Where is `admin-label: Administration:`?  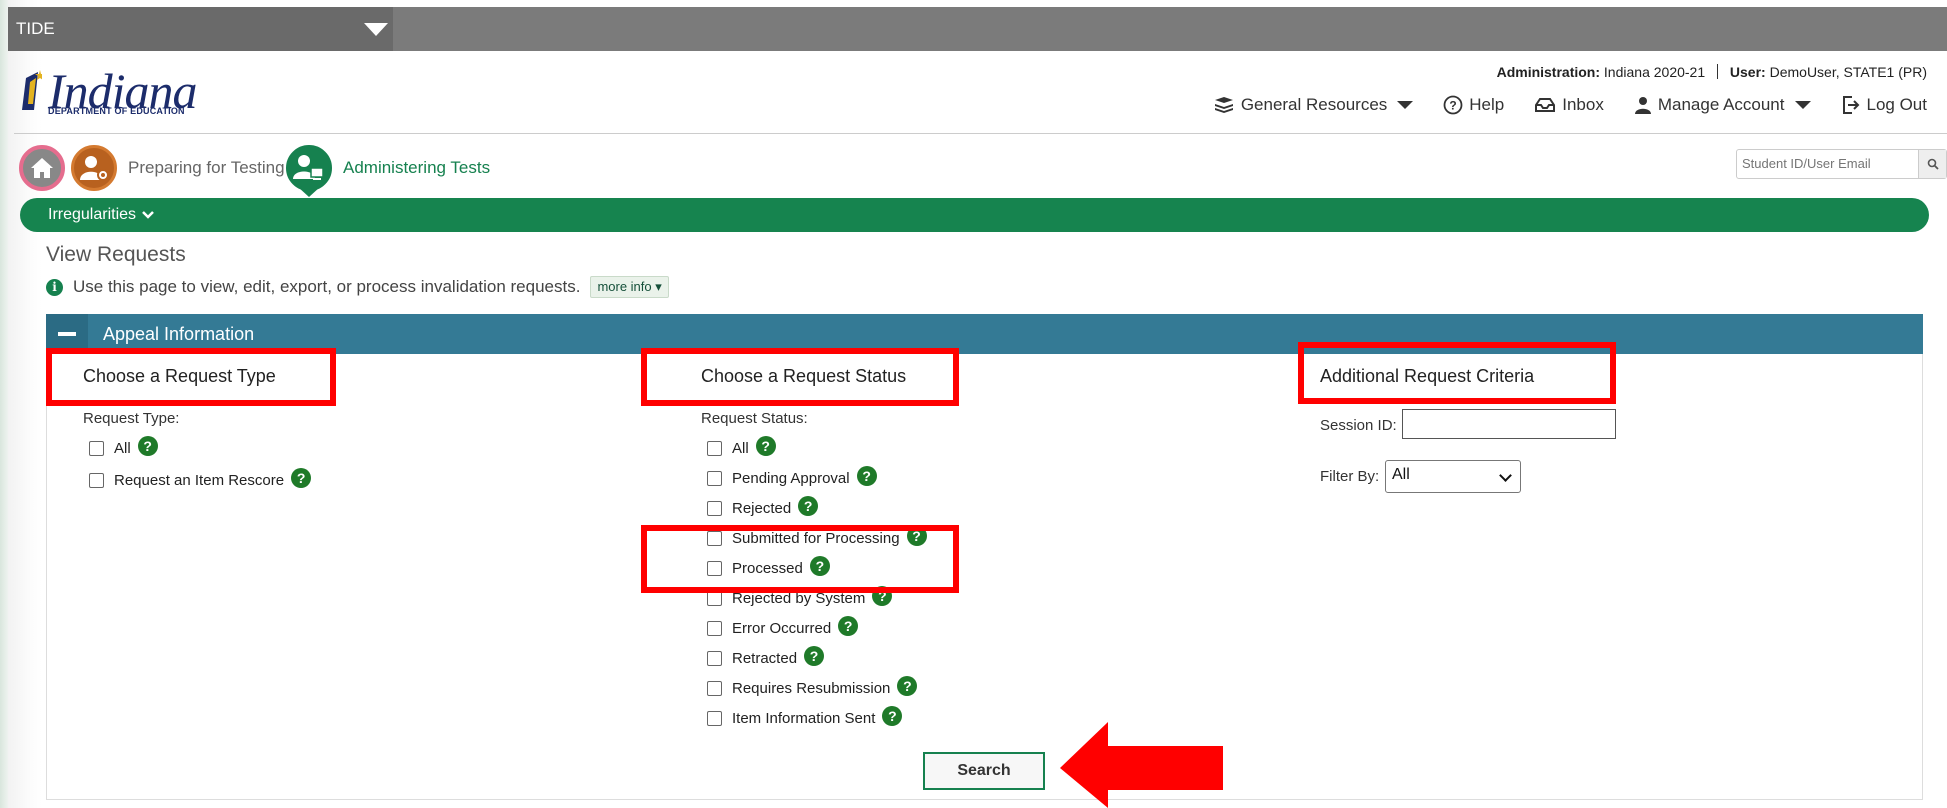
admin-label: Administration: is located at coordinates (1548, 72).